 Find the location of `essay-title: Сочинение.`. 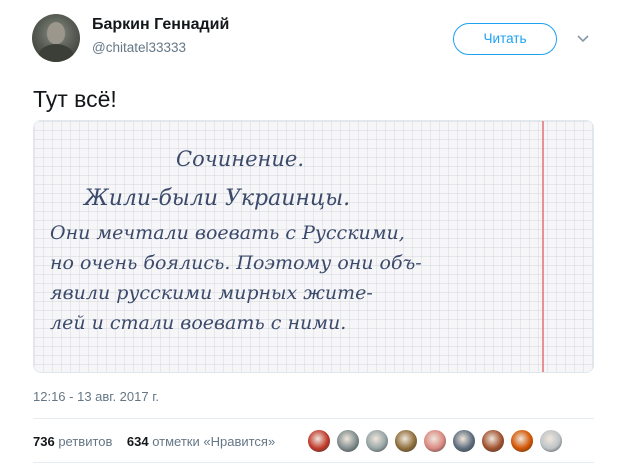

essay-title: Сочинение. is located at coordinates (240, 159).